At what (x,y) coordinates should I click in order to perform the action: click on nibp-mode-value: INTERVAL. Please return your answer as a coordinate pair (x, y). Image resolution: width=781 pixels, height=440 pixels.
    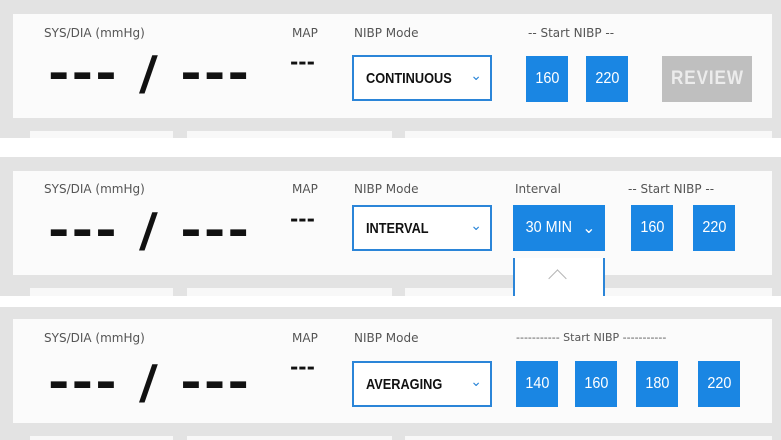
    Looking at the image, I should click on (397, 228).